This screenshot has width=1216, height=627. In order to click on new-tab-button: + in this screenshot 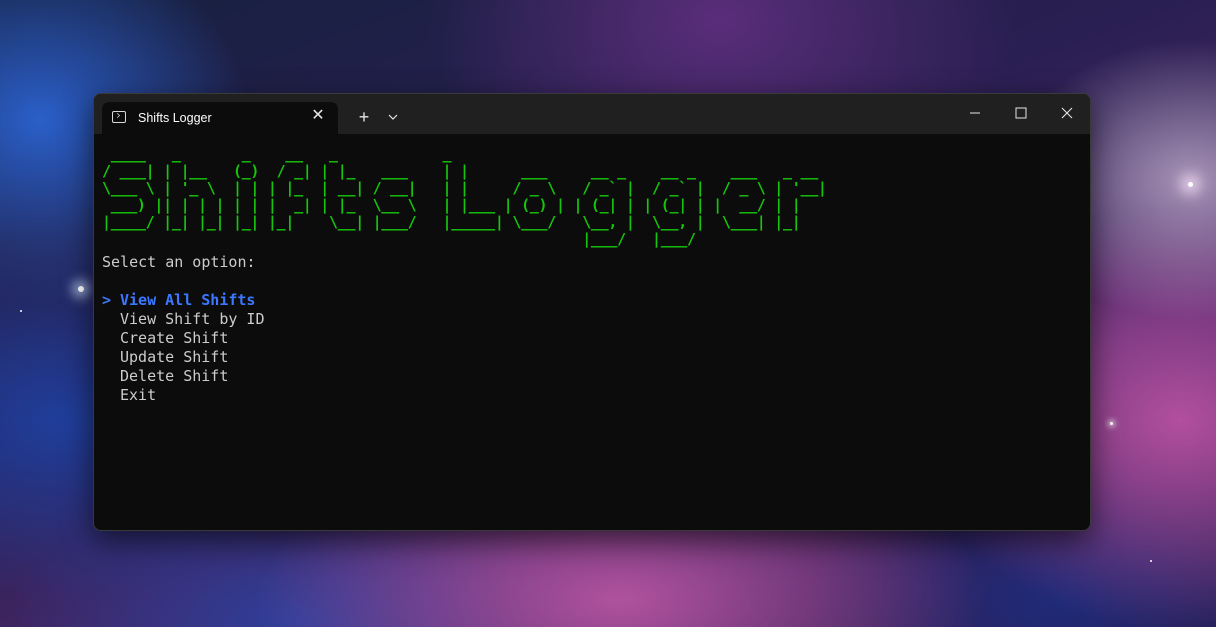, I will do `click(364, 117)`.